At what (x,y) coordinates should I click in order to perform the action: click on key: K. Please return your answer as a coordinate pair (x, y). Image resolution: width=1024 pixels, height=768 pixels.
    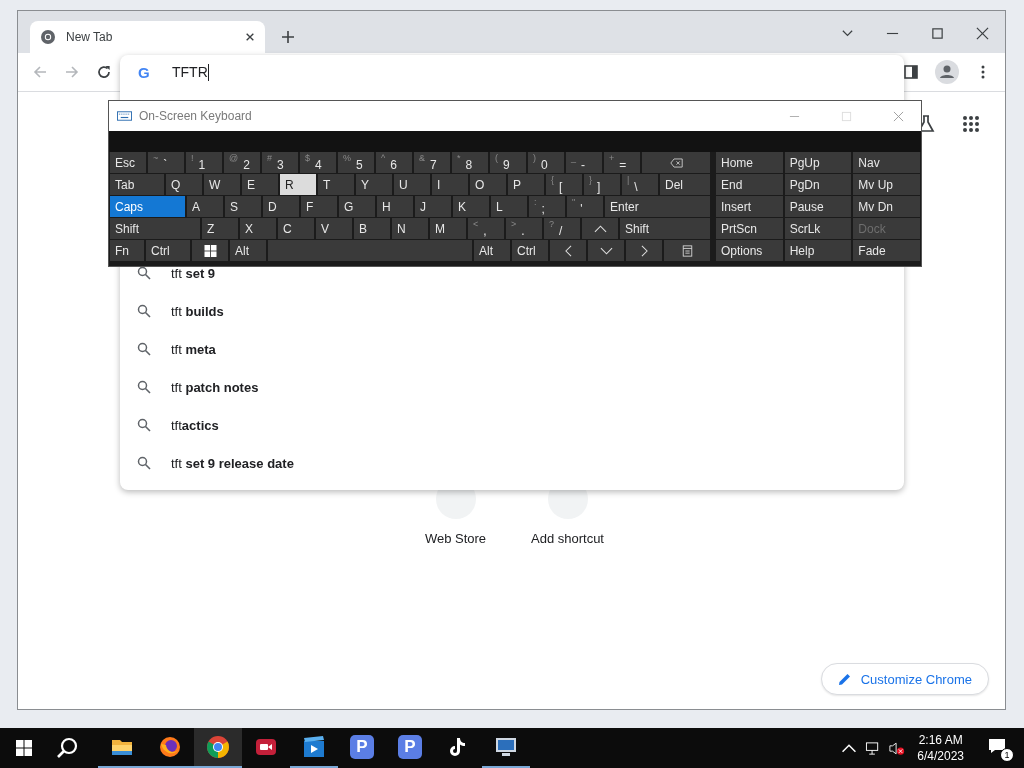
    Looking at the image, I should click on (471, 206).